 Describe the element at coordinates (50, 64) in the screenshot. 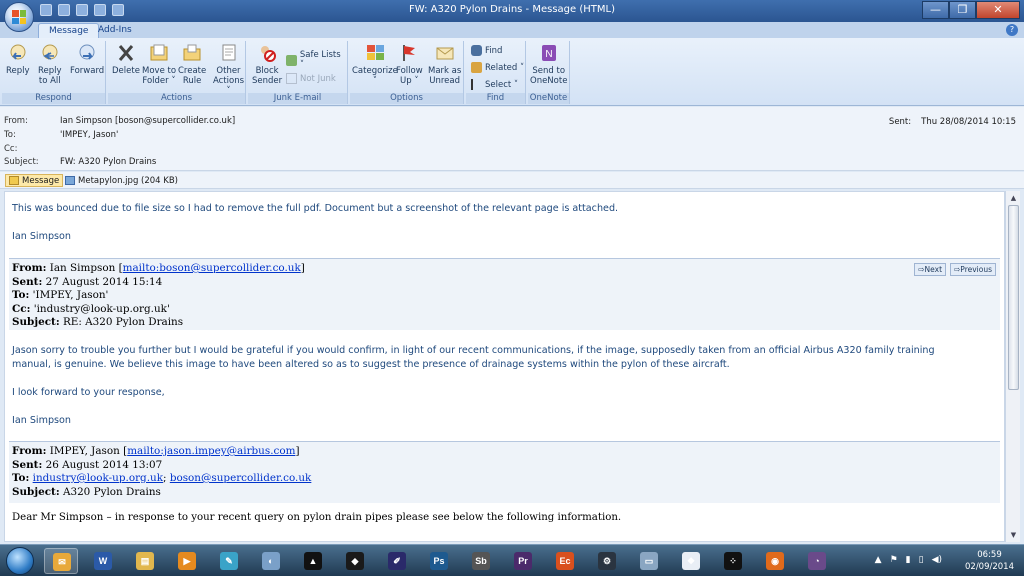

I see `reply-all-button: Reply to All` at that location.